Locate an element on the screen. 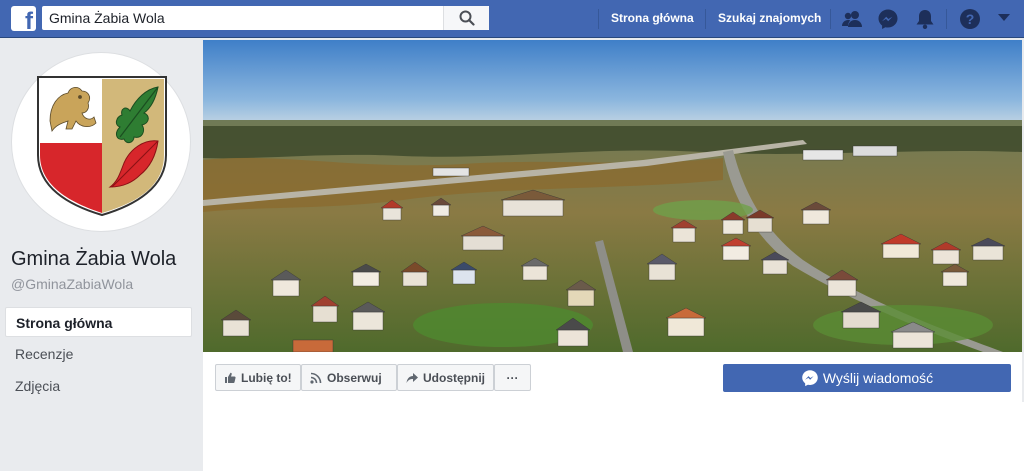  top-navigation-bar: f Strona główna Szukaj znajomych ? is located at coordinates (512, 19).